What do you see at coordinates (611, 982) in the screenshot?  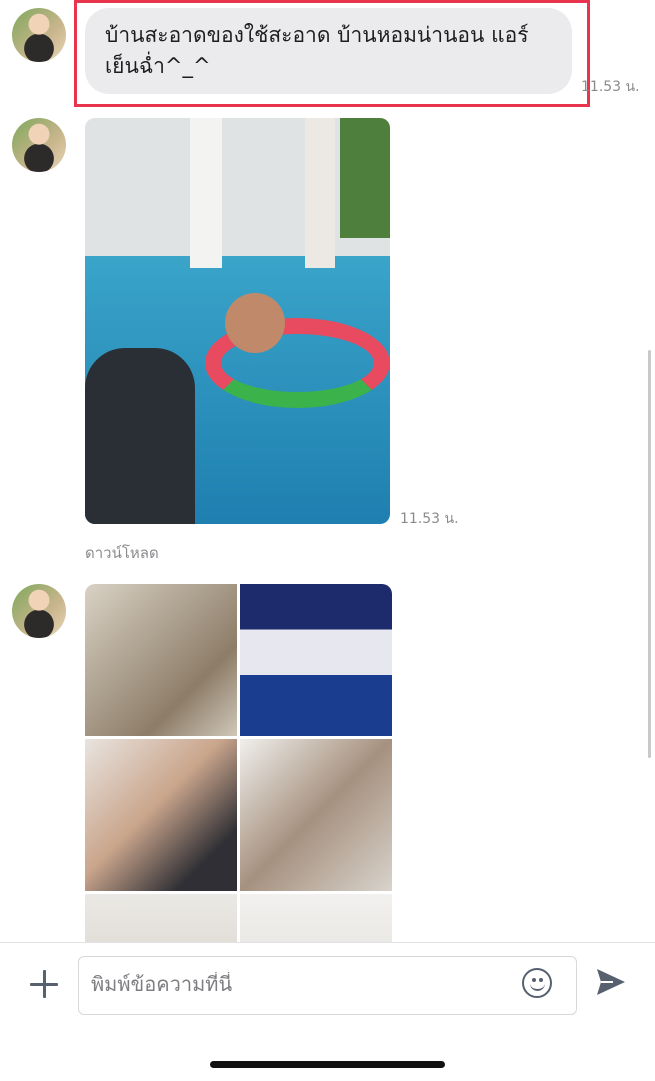 I see `send-icon` at bounding box center [611, 982].